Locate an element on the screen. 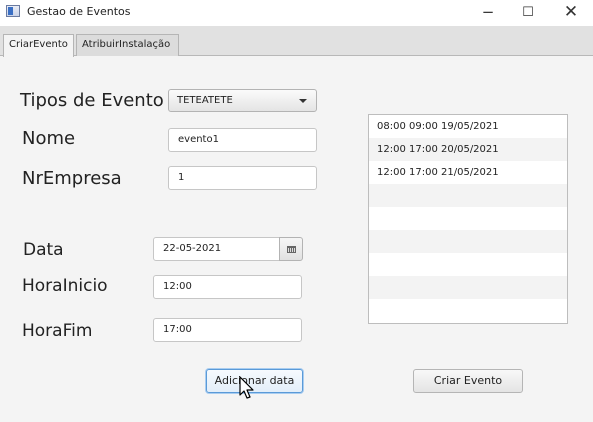 The width and height of the screenshot is (593, 422). tipos-evento-value: TETEATETE is located at coordinates (205, 100).